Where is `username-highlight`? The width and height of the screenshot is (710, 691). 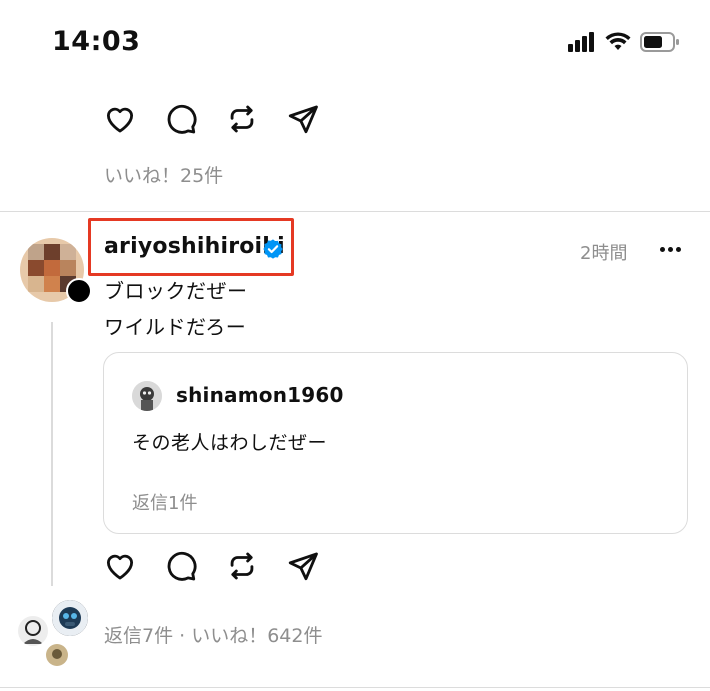
username-highlight is located at coordinates (191, 247).